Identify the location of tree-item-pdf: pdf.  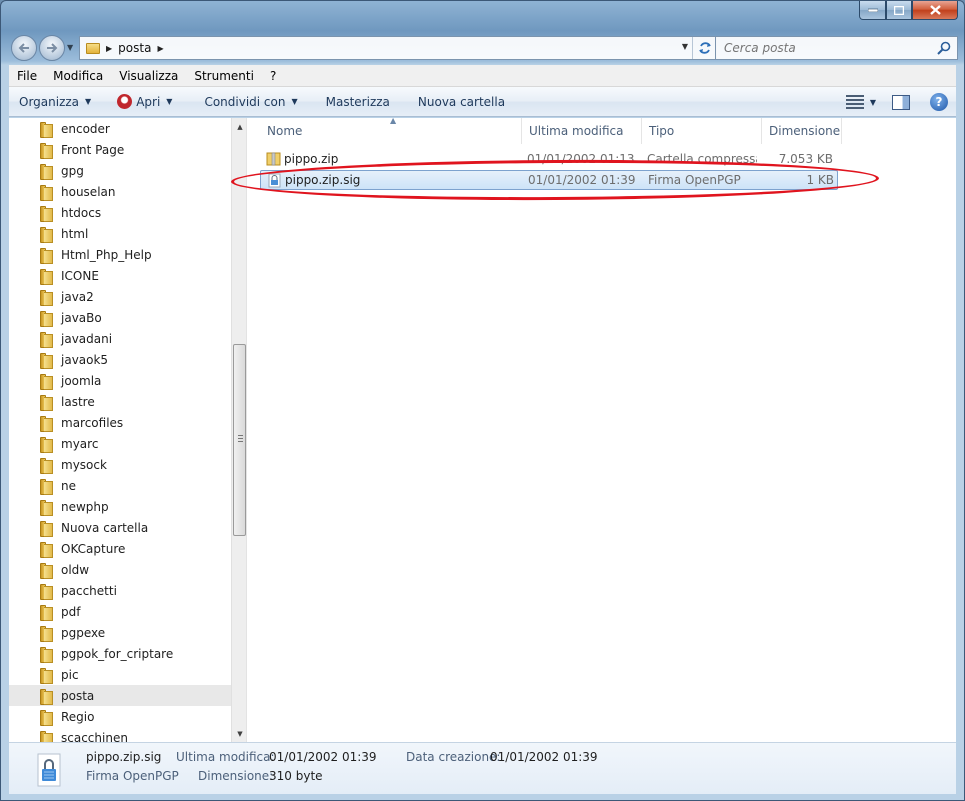
(120, 611).